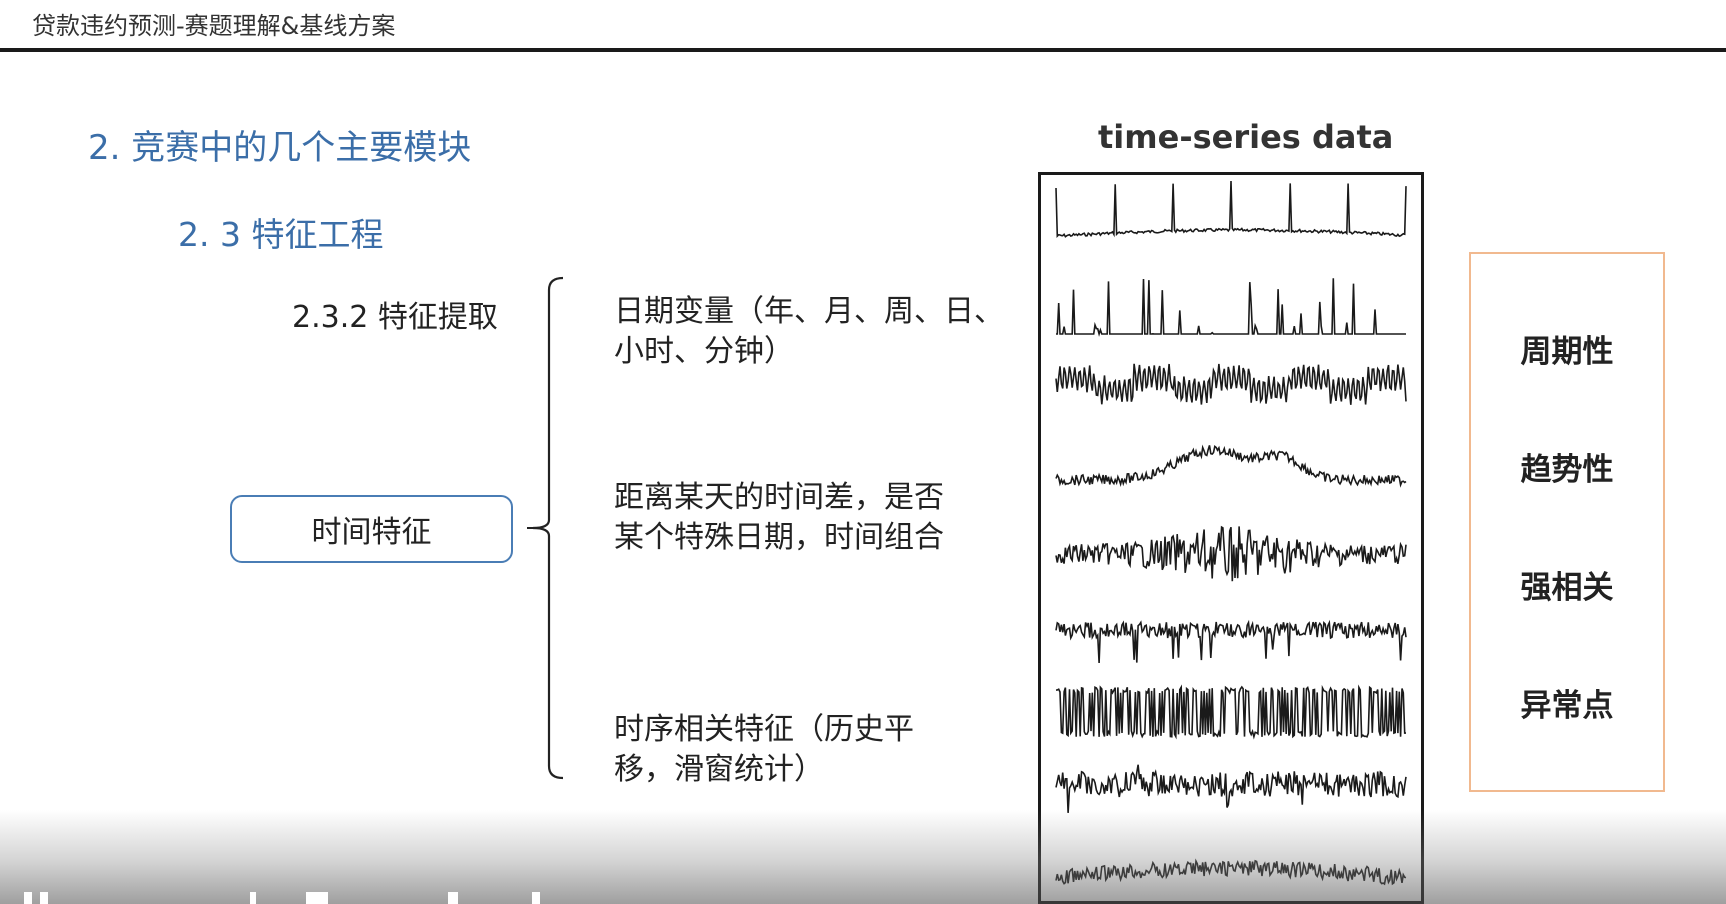 The width and height of the screenshot is (1726, 904). Describe the element at coordinates (863, 50) in the screenshot. I see `header-divider` at that location.